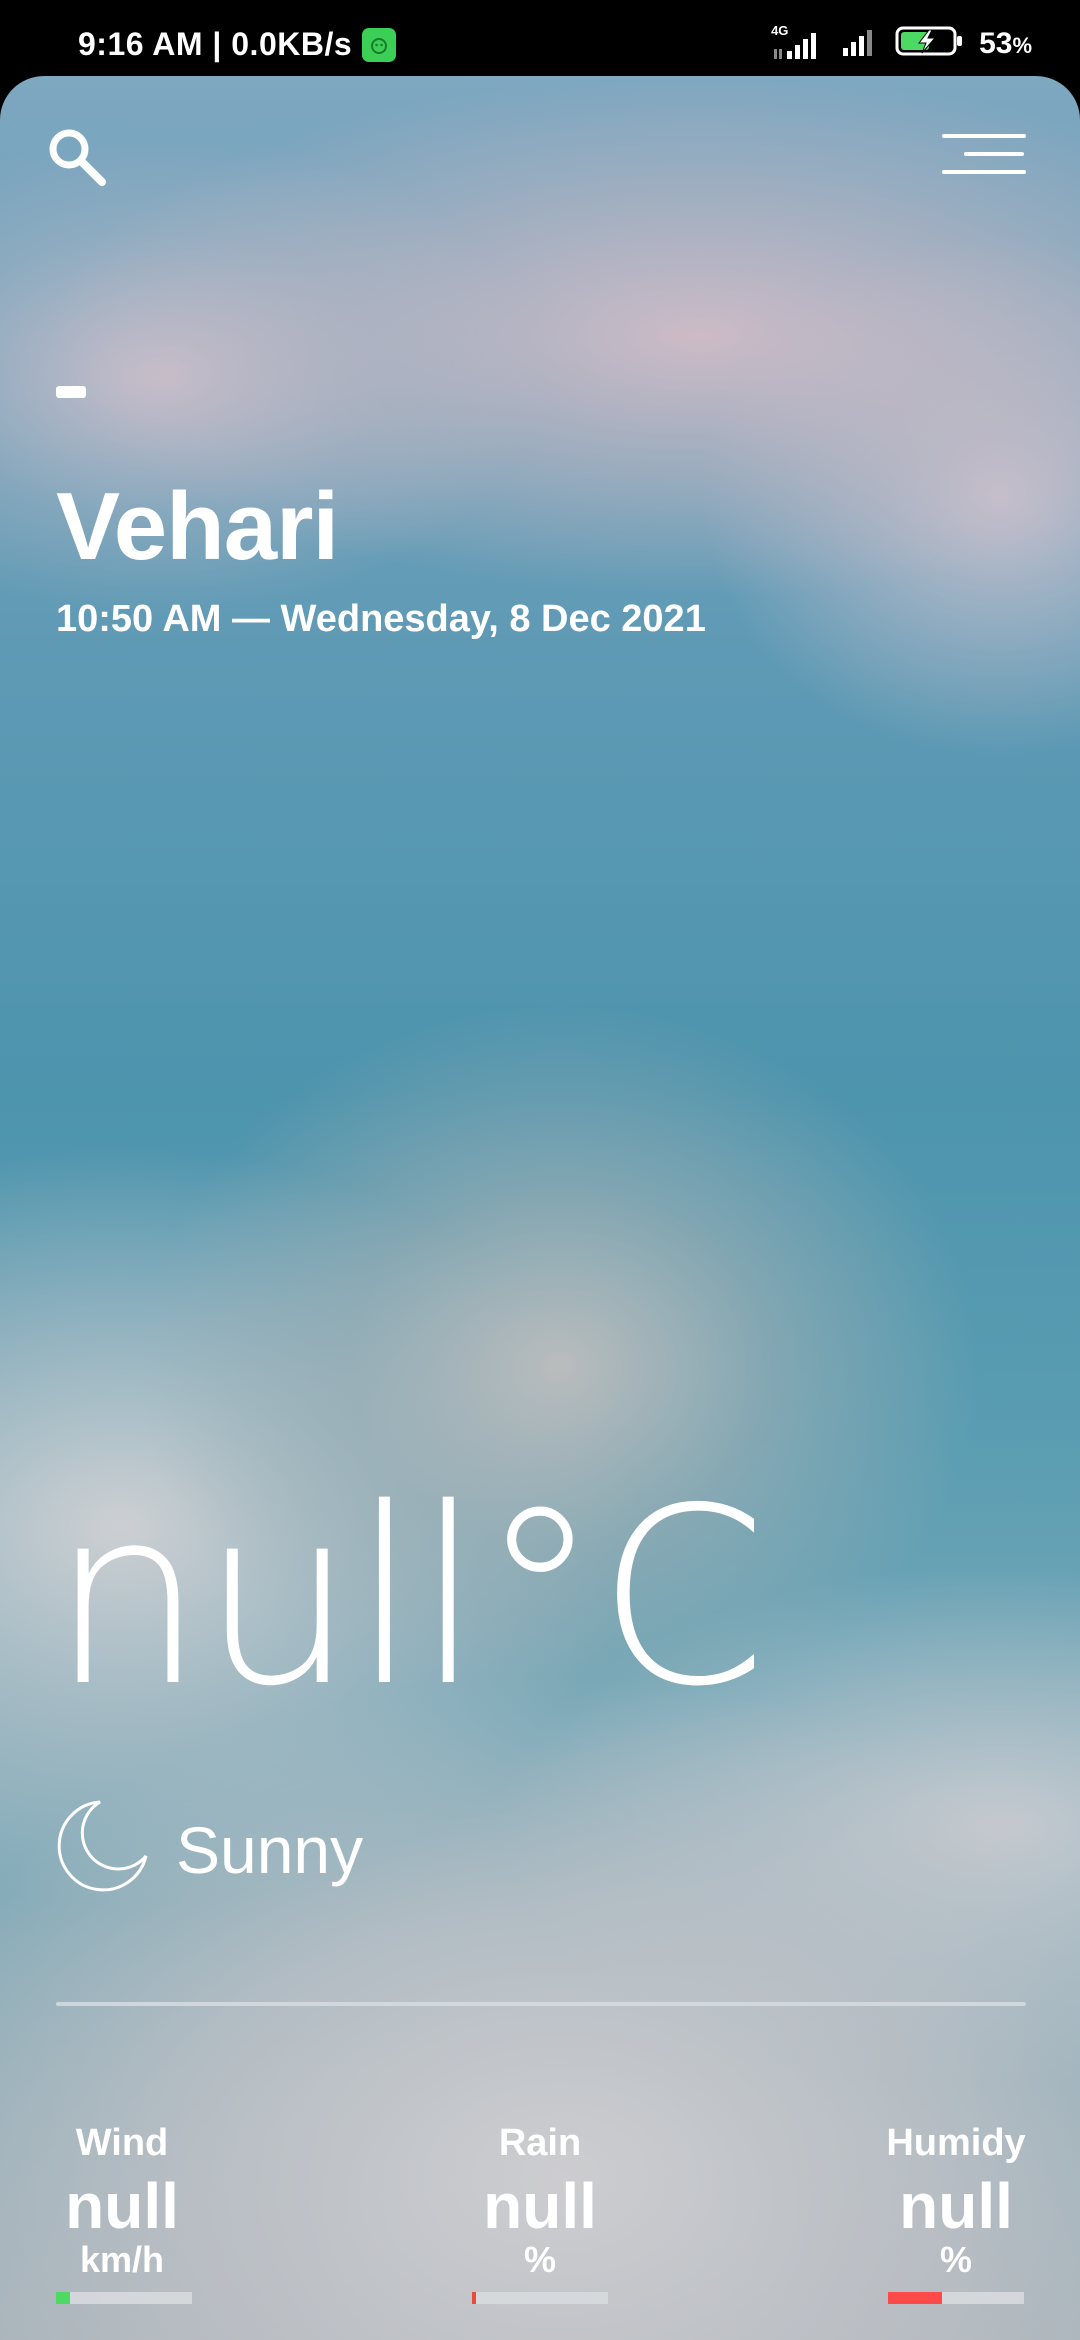 Image resolution: width=1080 pixels, height=2340 pixels. I want to click on temperature: null°C, so click(408, 1598).